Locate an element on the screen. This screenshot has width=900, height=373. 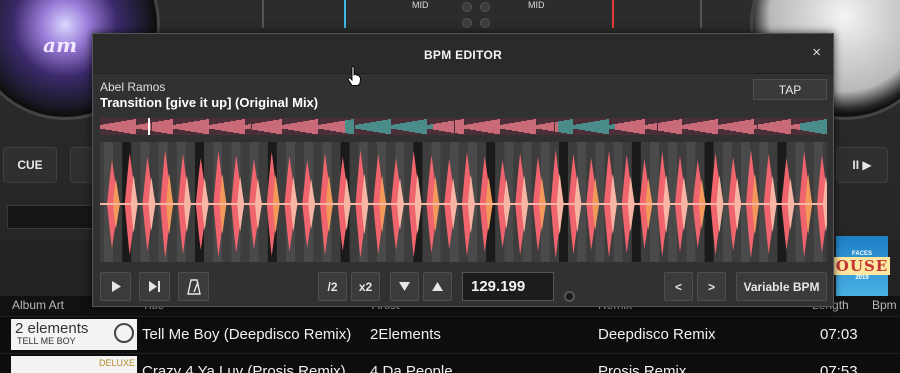
bpm-value-field: 129.199 is located at coordinates (508, 286).